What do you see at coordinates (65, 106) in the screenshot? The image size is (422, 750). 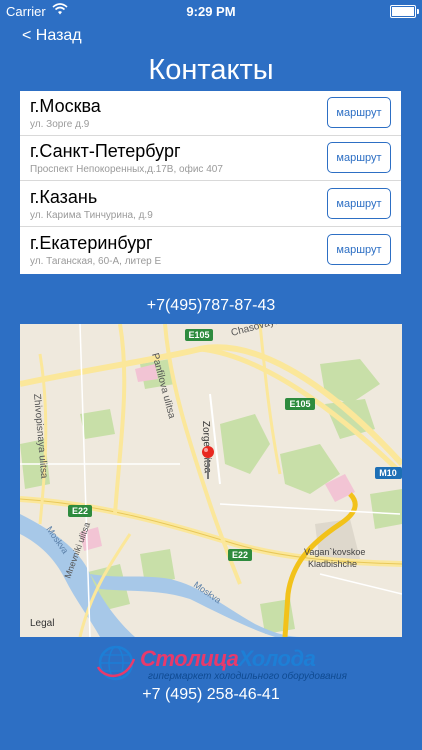 I see `office-city: г.Москва` at bounding box center [65, 106].